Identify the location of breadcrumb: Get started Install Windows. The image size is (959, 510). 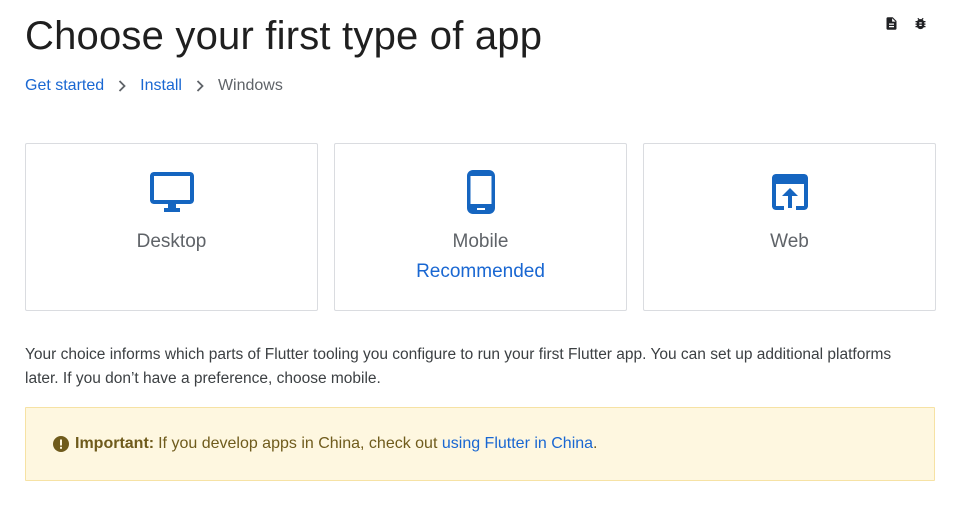
(154, 86).